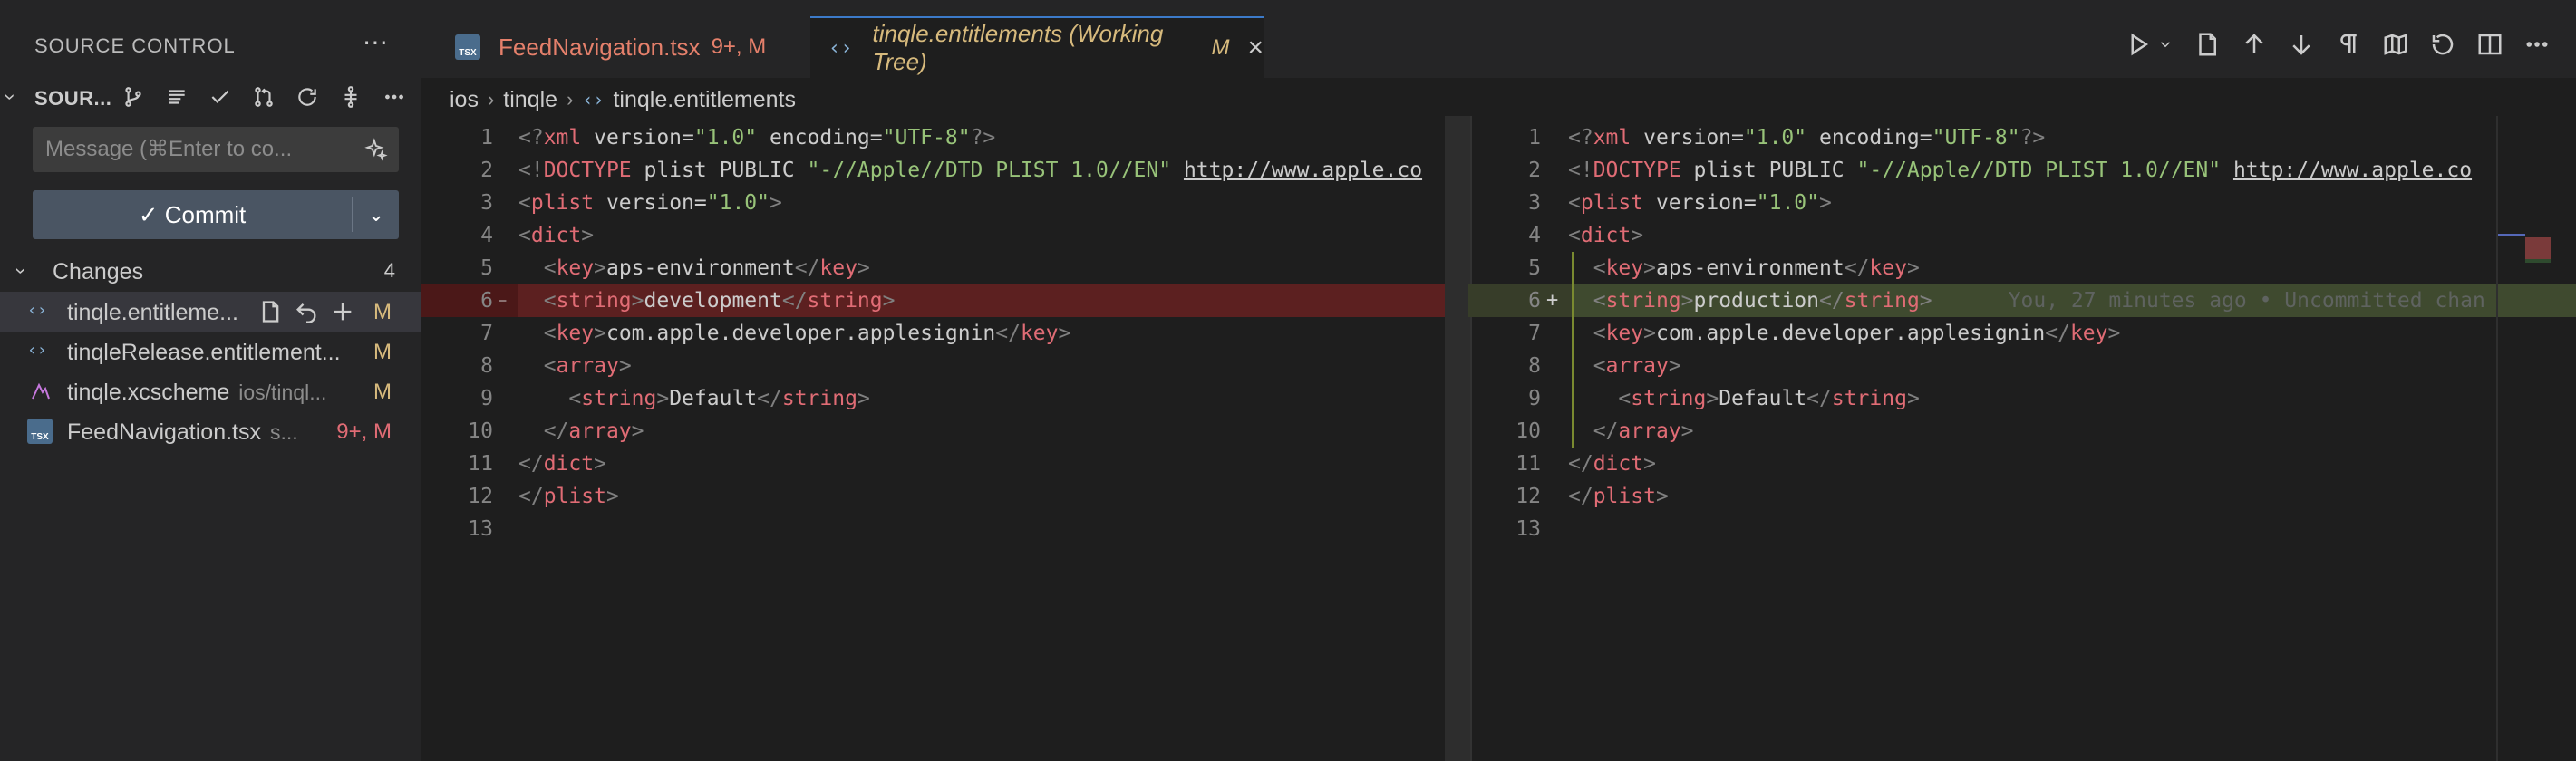 This screenshot has height=761, width=2576. Describe the element at coordinates (1528, 464) in the screenshot. I see `line-number: 11` at that location.